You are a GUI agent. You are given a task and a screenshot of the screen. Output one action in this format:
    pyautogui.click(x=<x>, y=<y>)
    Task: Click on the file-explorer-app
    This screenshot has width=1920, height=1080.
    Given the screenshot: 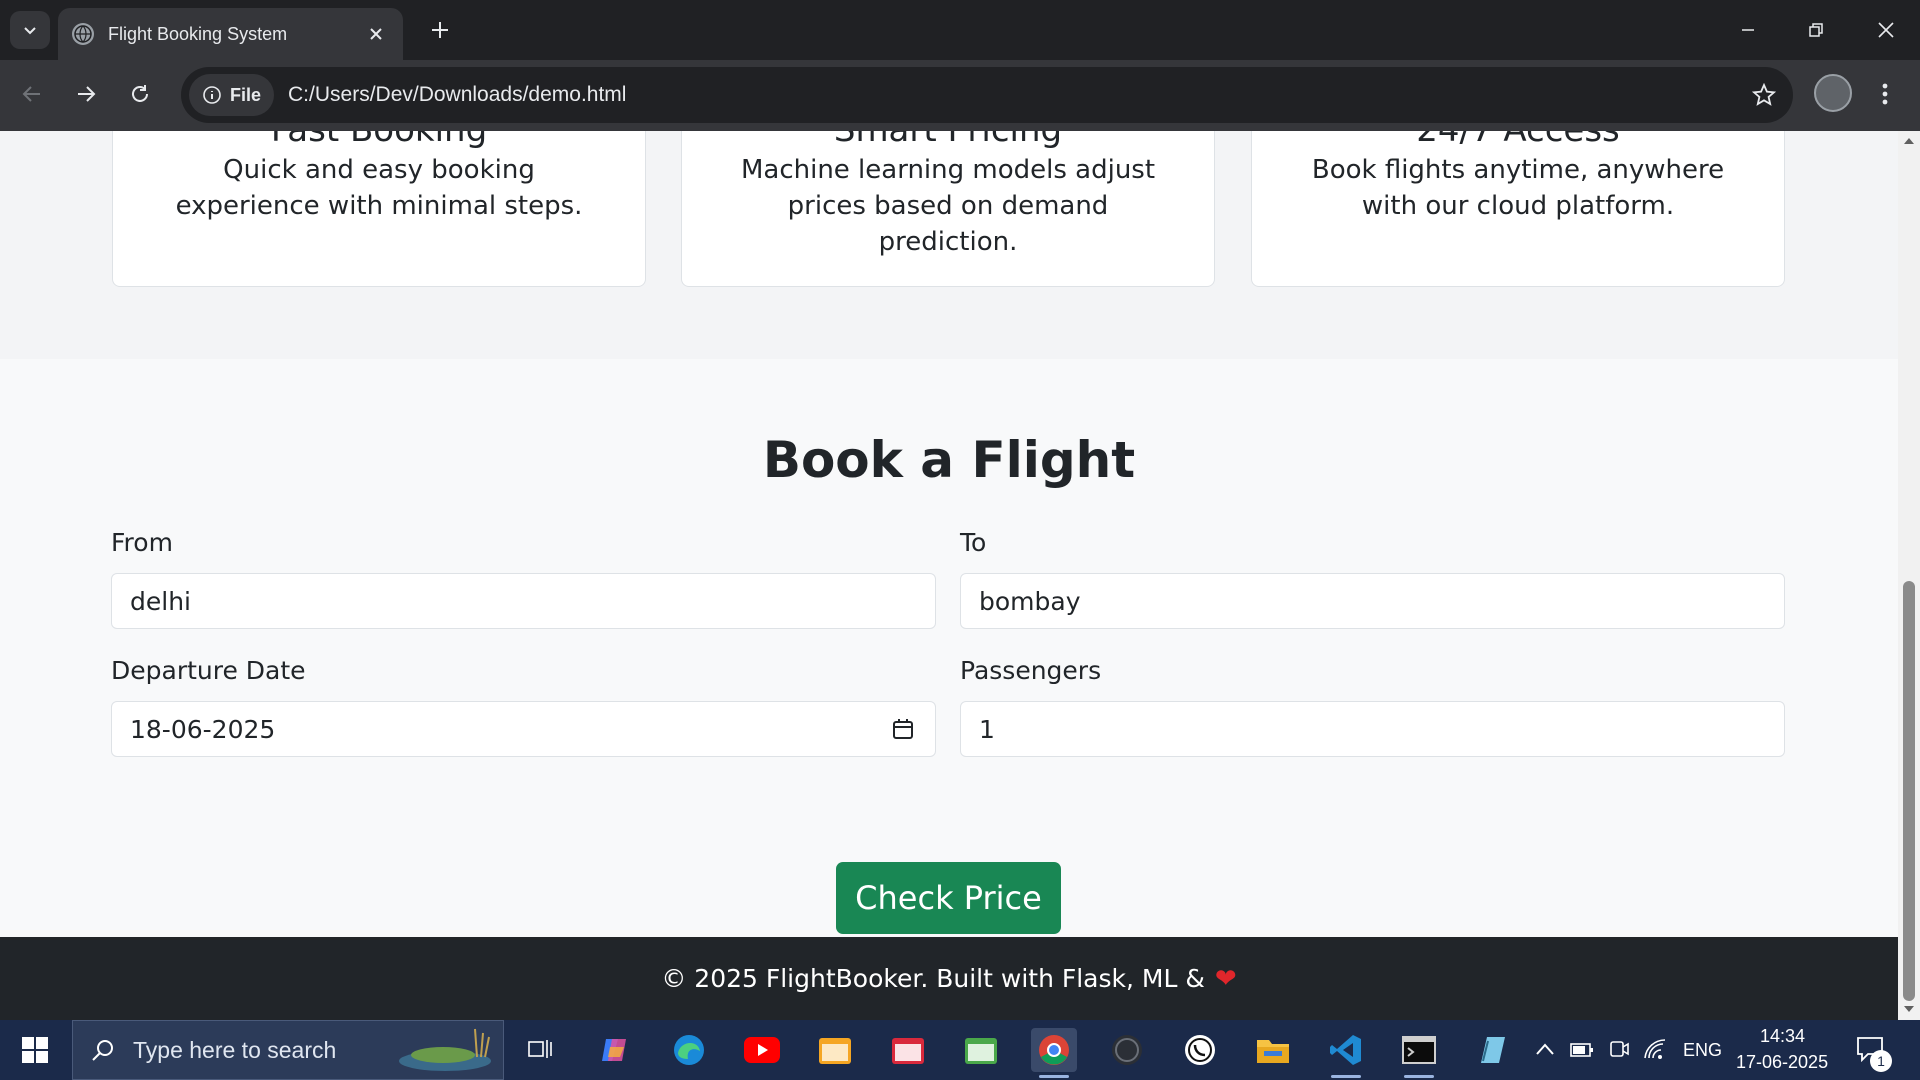 What is the action you would take?
    pyautogui.click(x=1273, y=1050)
    